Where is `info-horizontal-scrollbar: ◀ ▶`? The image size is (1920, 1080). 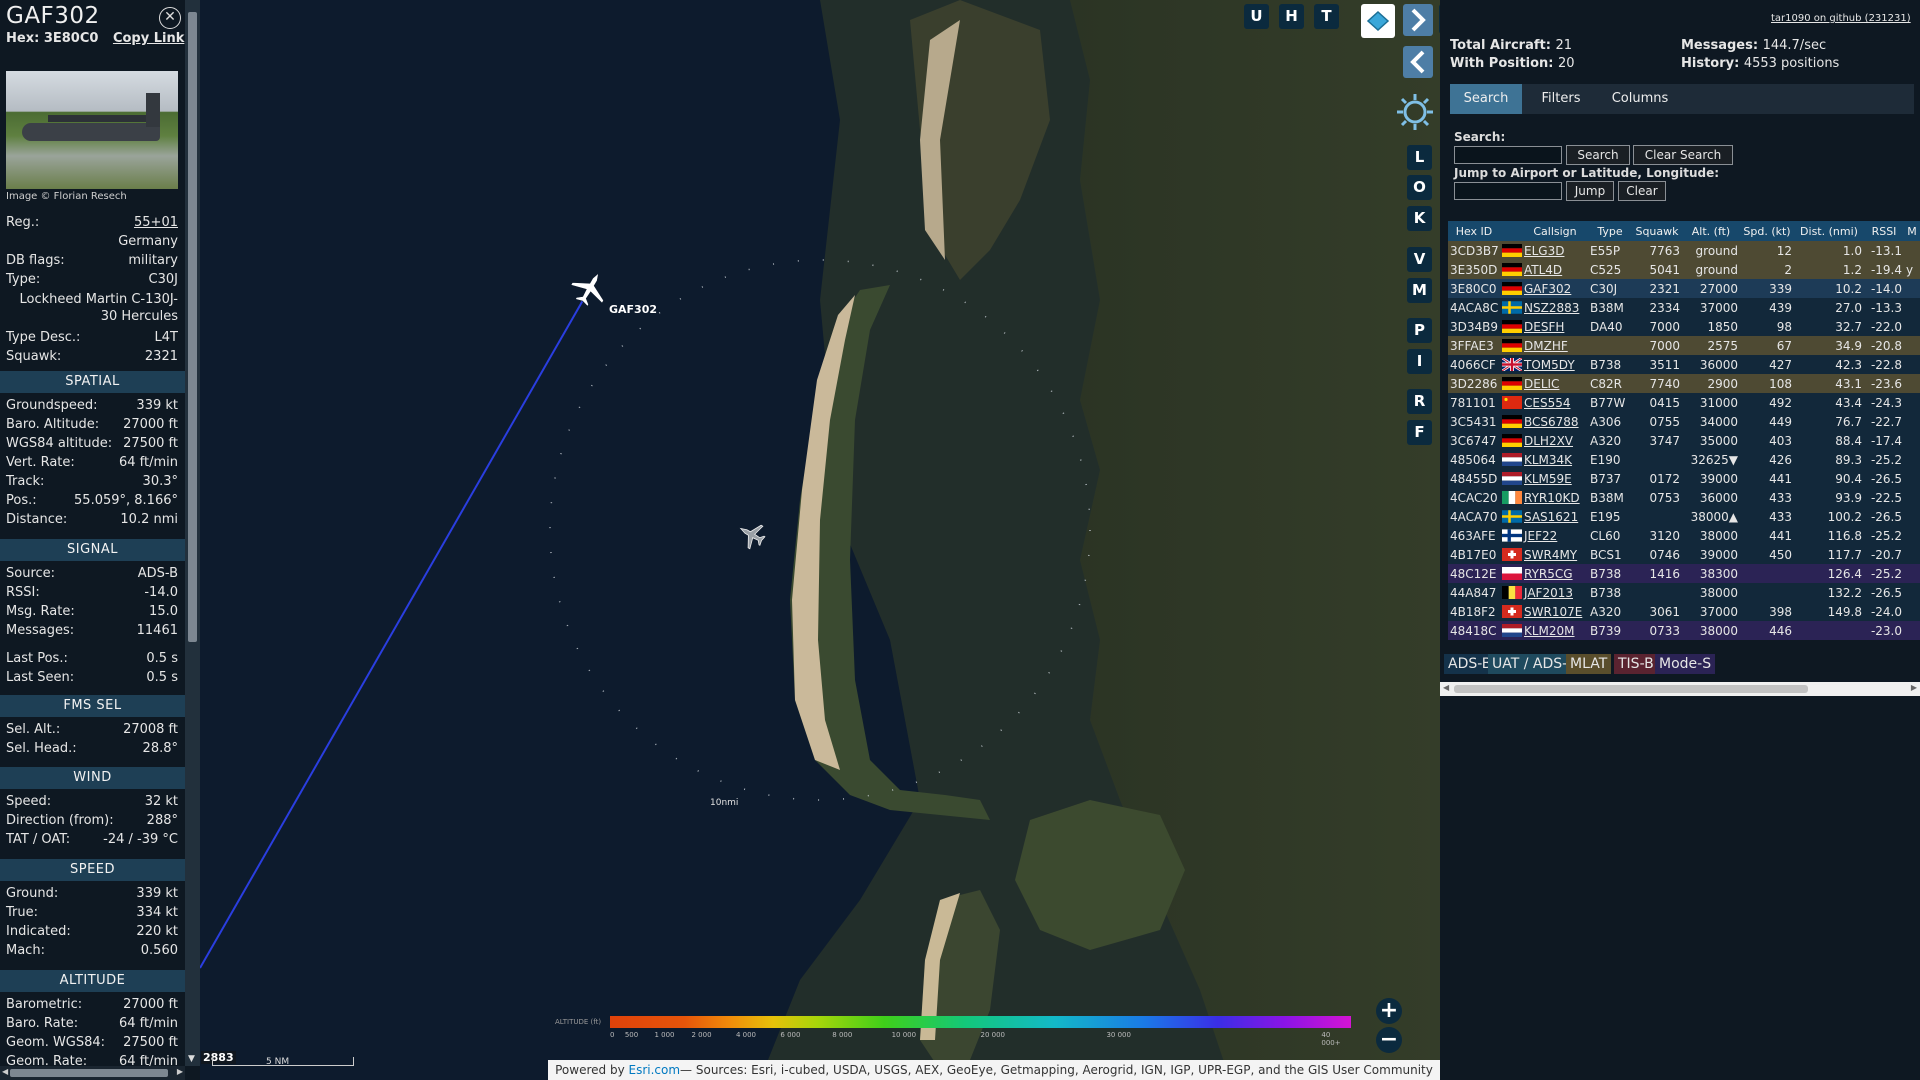
info-horizontal-scrollbar: ◀ ▶ is located at coordinates (92, 1073).